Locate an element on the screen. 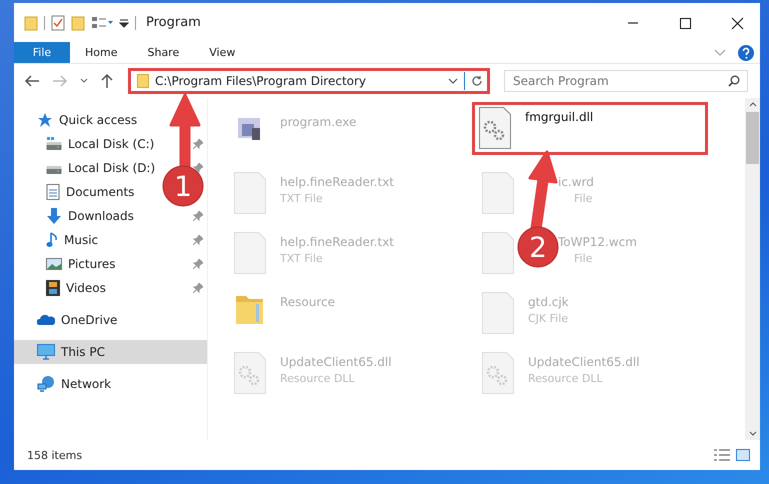 The width and height of the screenshot is (769, 484). star-icon is located at coordinates (45, 120).